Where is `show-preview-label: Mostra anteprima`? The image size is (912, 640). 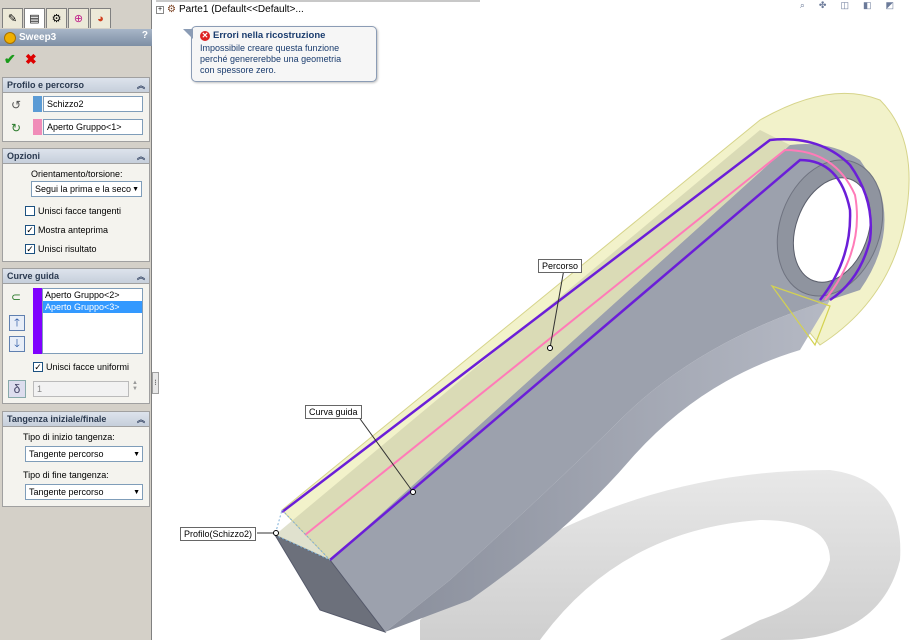 show-preview-label: Mostra anteprima is located at coordinates (73, 230).